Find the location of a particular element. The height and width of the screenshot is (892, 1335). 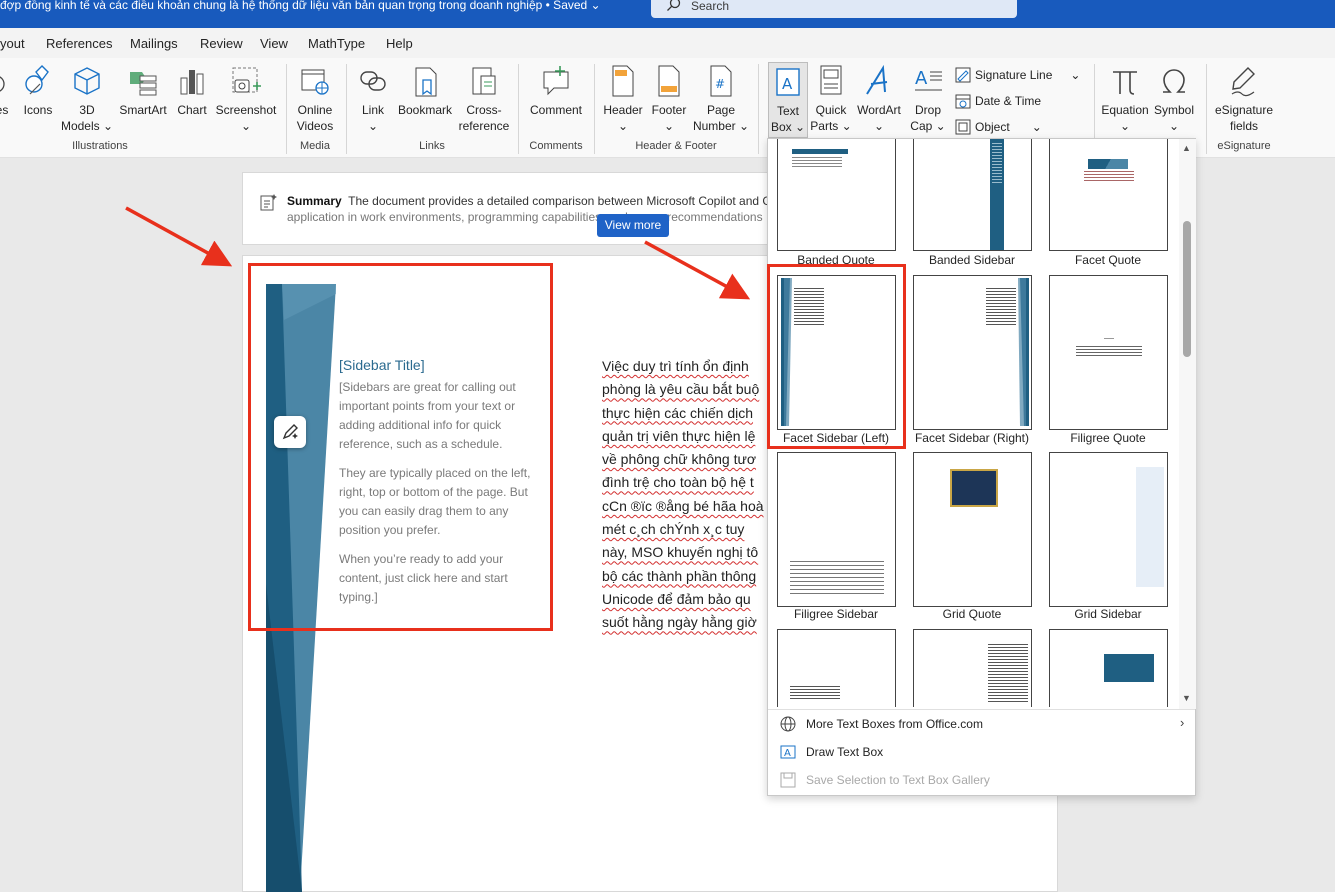

search-box: Search is located at coordinates (834, 9).